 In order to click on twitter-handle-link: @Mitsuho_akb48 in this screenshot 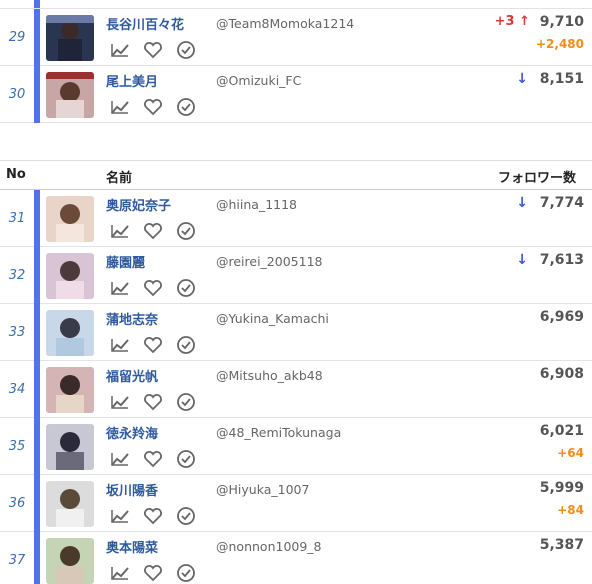, I will do `click(269, 375)`.